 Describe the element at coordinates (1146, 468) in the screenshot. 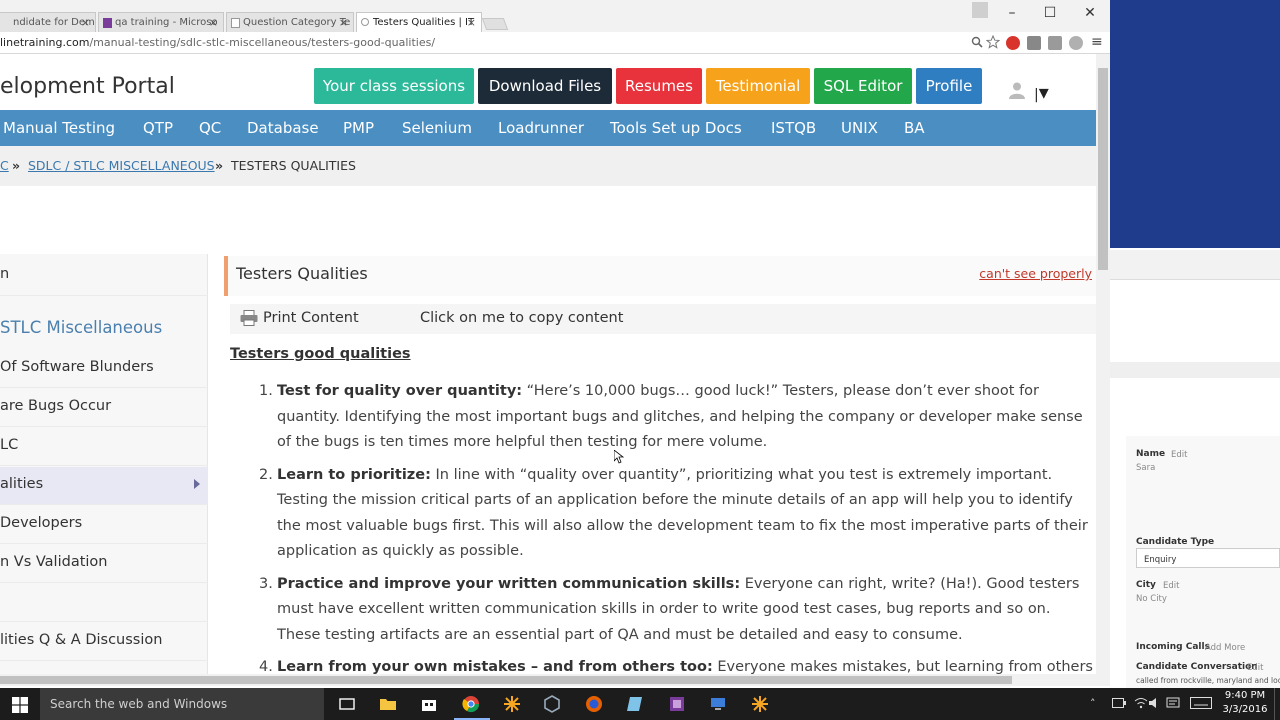

I see `name-value: Sara` at that location.